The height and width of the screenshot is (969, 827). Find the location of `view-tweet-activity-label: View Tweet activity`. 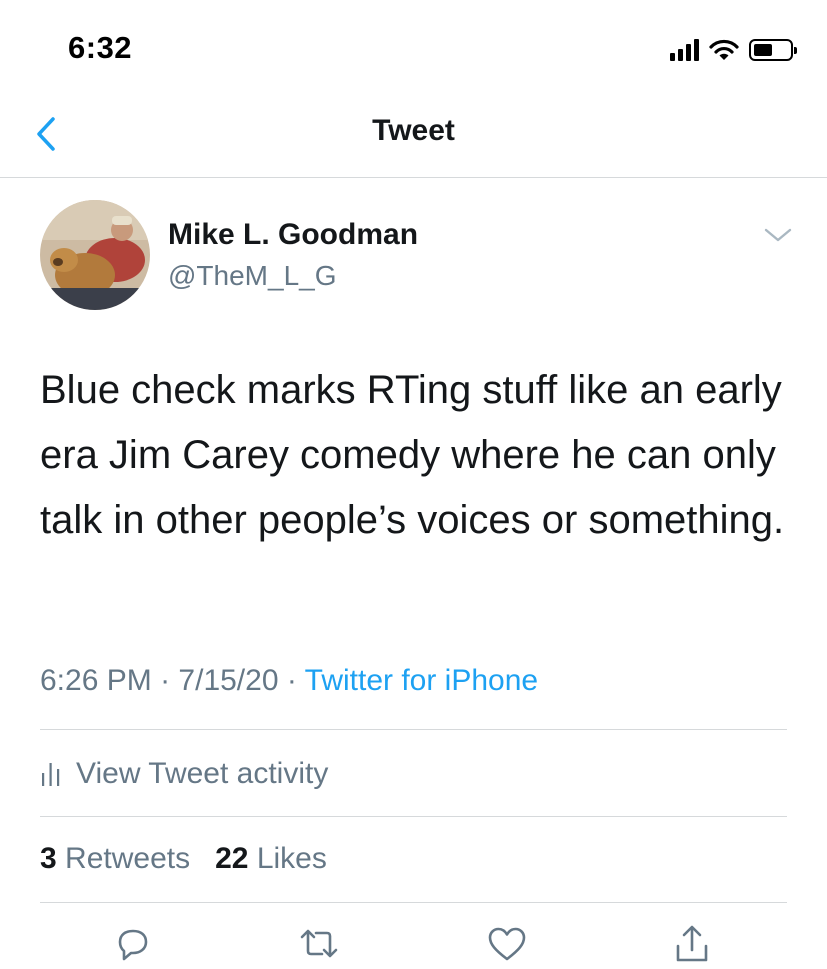

view-tweet-activity-label: View Tweet activity is located at coordinates (202, 773).